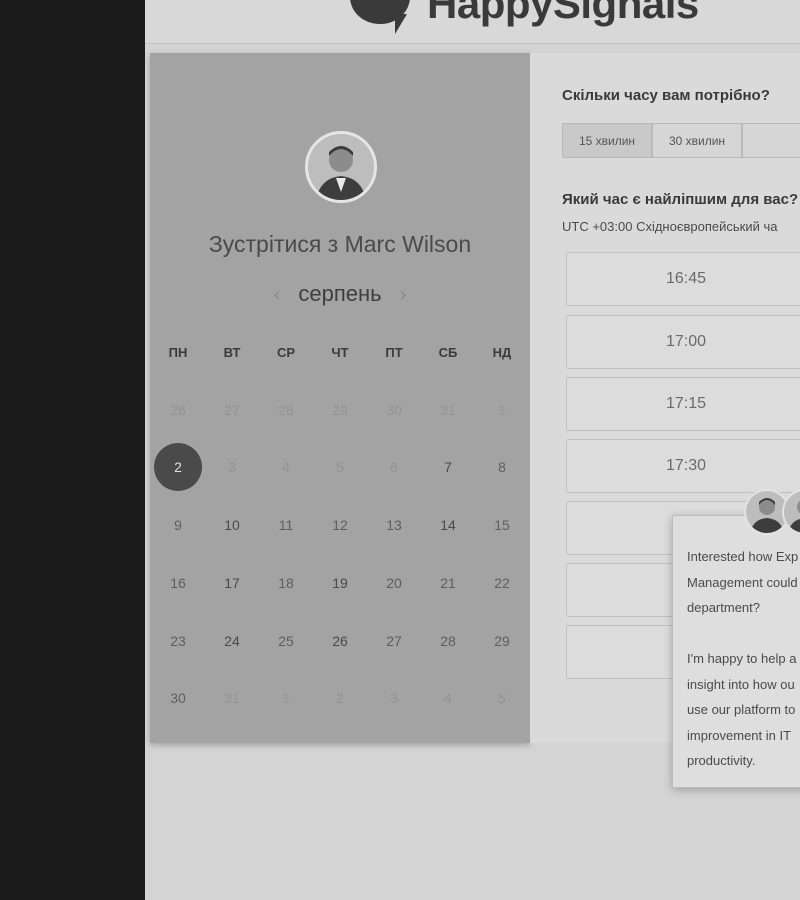  I want to click on weekday-mon: ПН, so click(178, 352).